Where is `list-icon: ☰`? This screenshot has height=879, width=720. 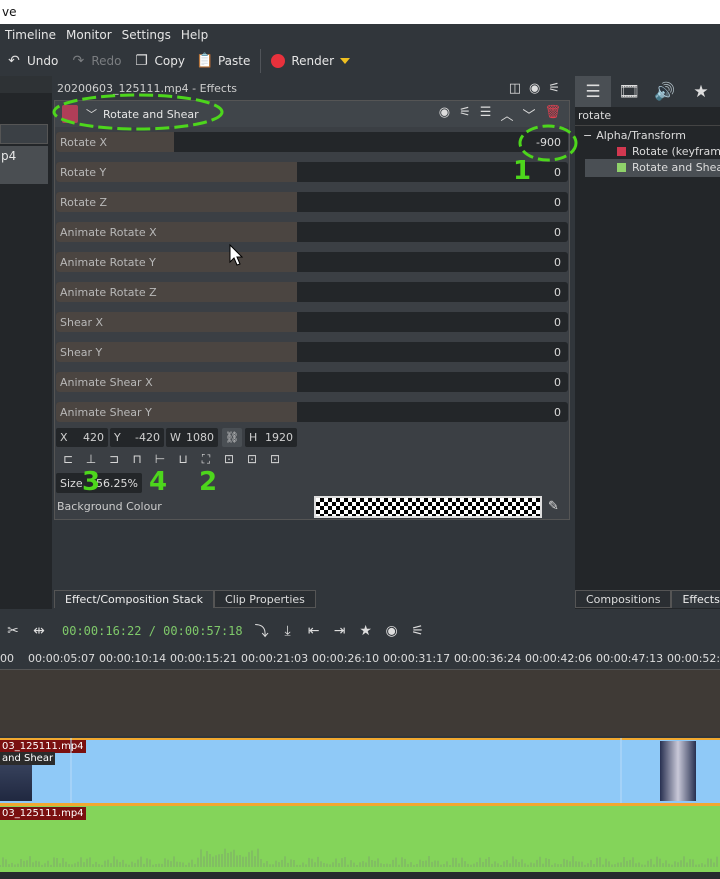 list-icon: ☰ is located at coordinates (593, 91).